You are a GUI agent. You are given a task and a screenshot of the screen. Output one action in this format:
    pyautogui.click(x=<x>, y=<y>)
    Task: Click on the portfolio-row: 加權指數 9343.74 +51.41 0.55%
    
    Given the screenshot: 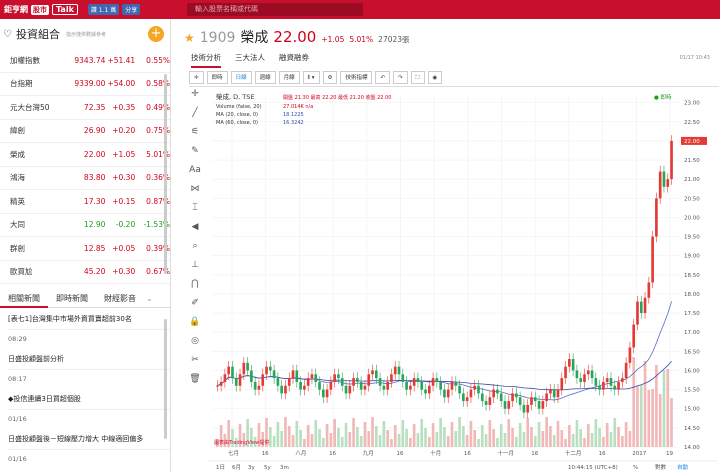 What is the action you would take?
    pyautogui.click(x=85, y=61)
    